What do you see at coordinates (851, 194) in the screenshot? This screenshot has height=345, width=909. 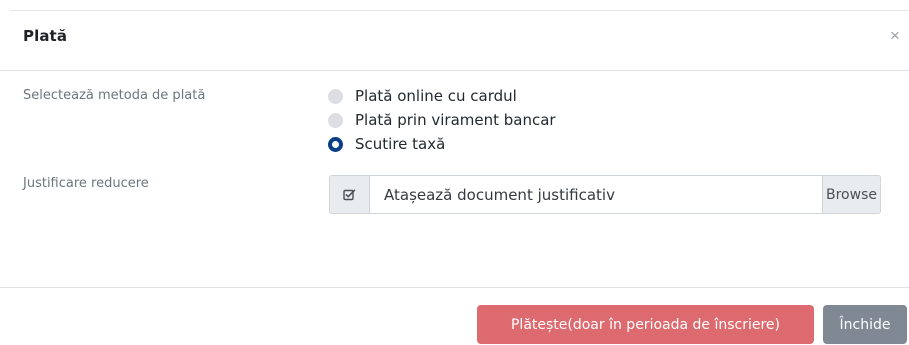 I see `browse-button: Browse` at bounding box center [851, 194].